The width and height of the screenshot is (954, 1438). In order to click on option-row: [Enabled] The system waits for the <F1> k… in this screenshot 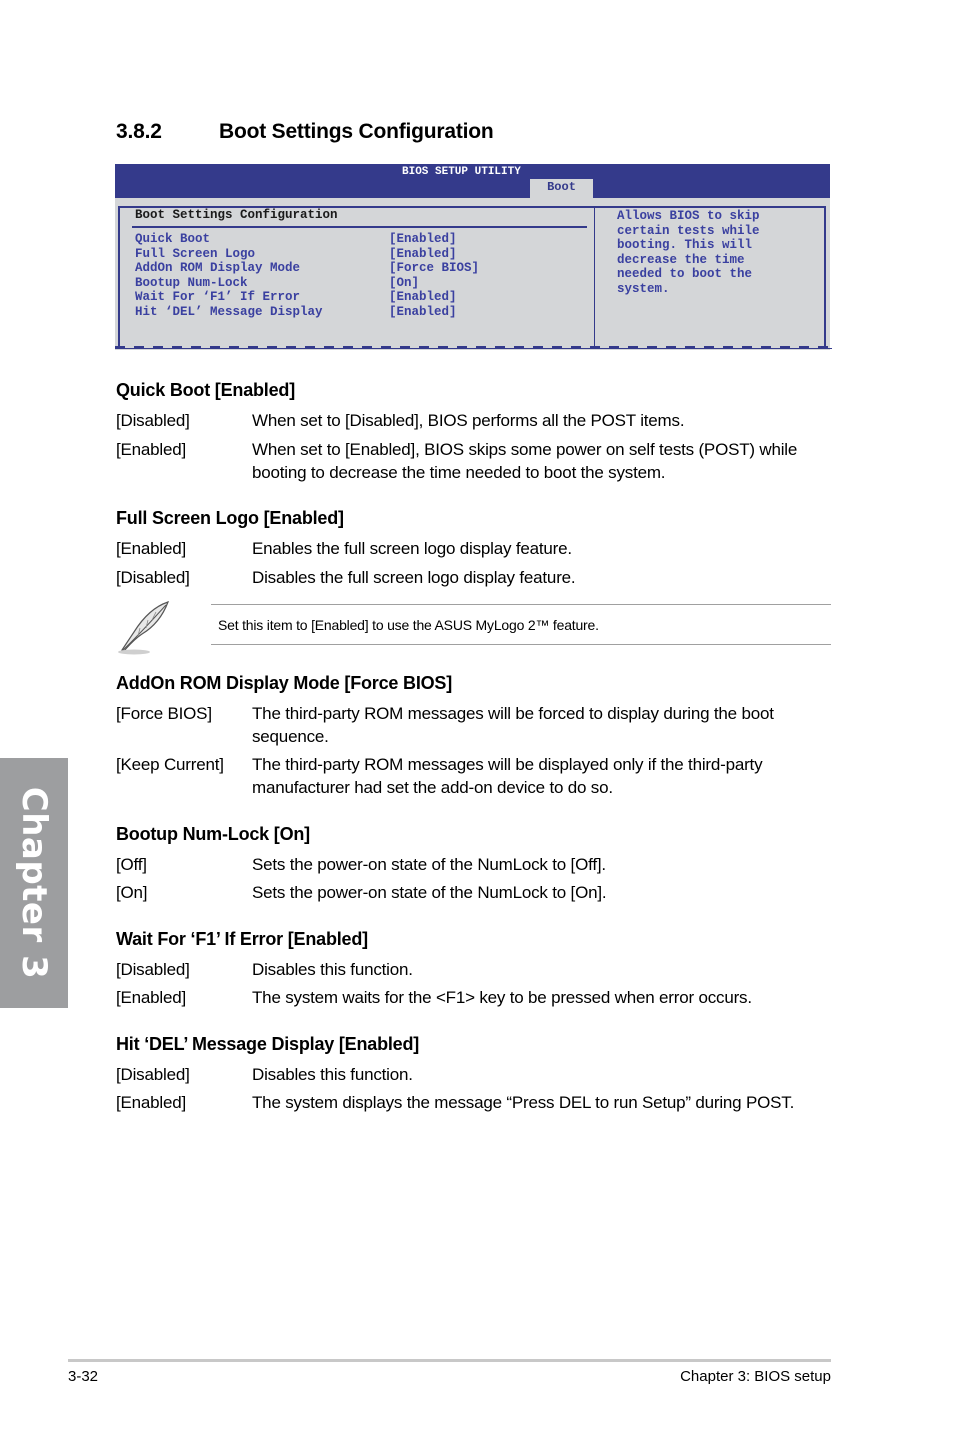, I will do `click(476, 997)`.